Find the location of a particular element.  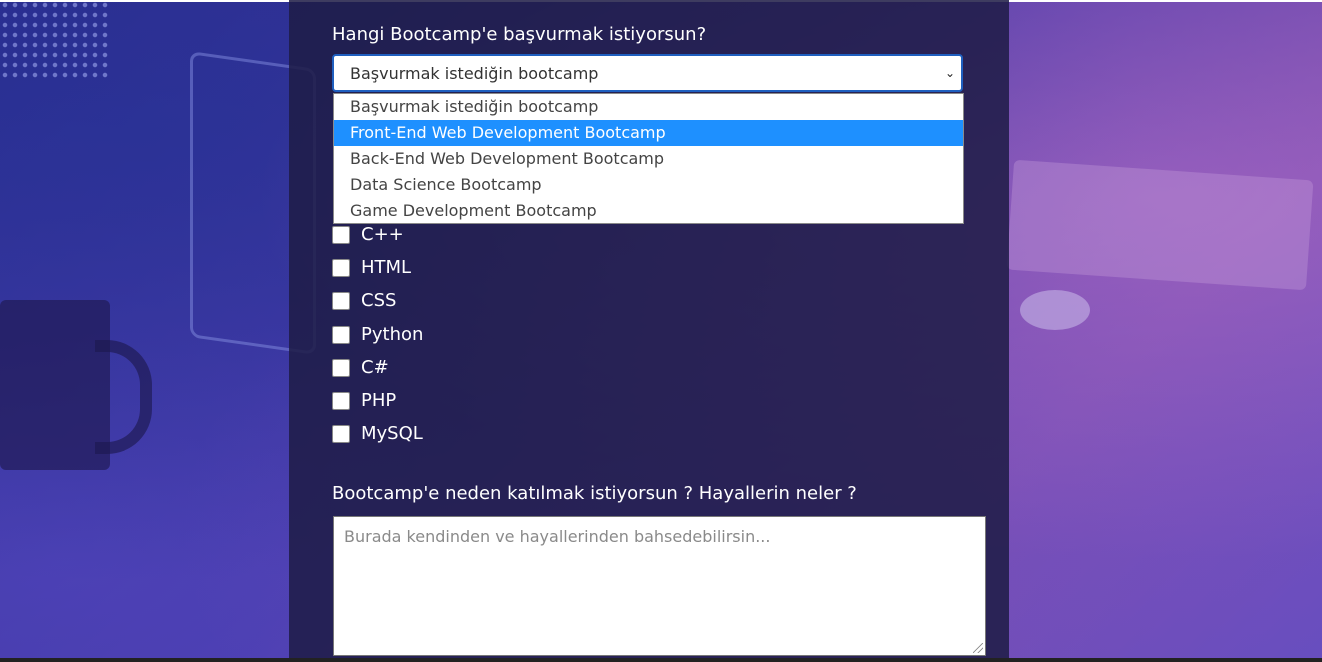

mug-handle-illustration is located at coordinates (123, 397).